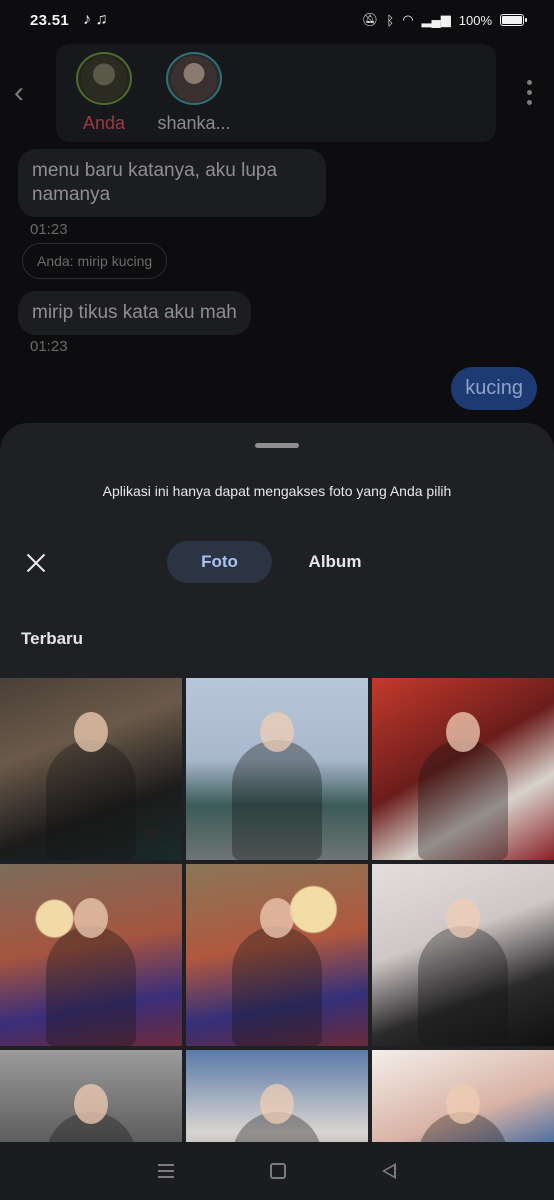 The width and height of the screenshot is (554, 1200). I want to click on bluetooth-icon: ᛒ, so click(390, 20).